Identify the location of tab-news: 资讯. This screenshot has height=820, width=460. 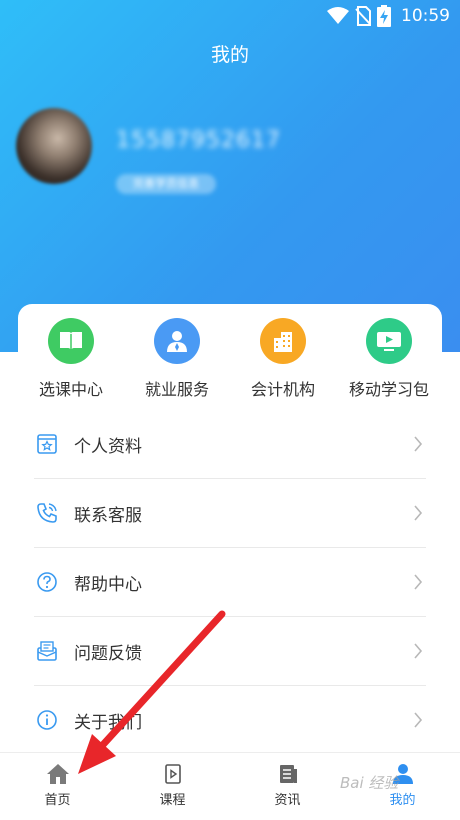
(287, 786).